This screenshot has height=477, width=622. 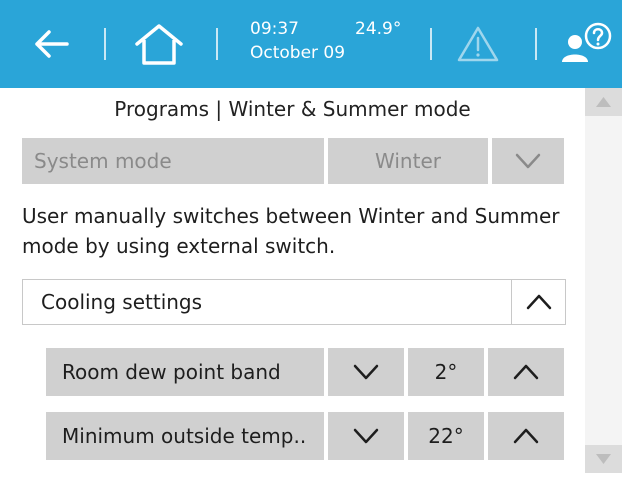 What do you see at coordinates (173, 161) in the screenshot?
I see `system-mode-label: System mode` at bounding box center [173, 161].